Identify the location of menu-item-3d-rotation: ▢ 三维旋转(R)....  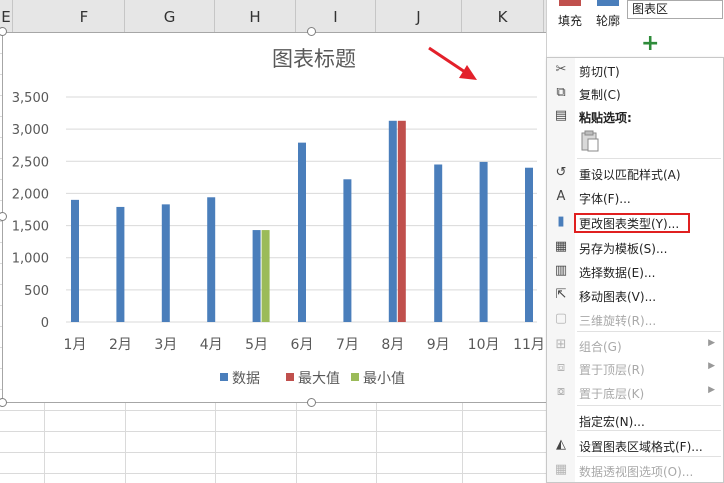
(635, 319).